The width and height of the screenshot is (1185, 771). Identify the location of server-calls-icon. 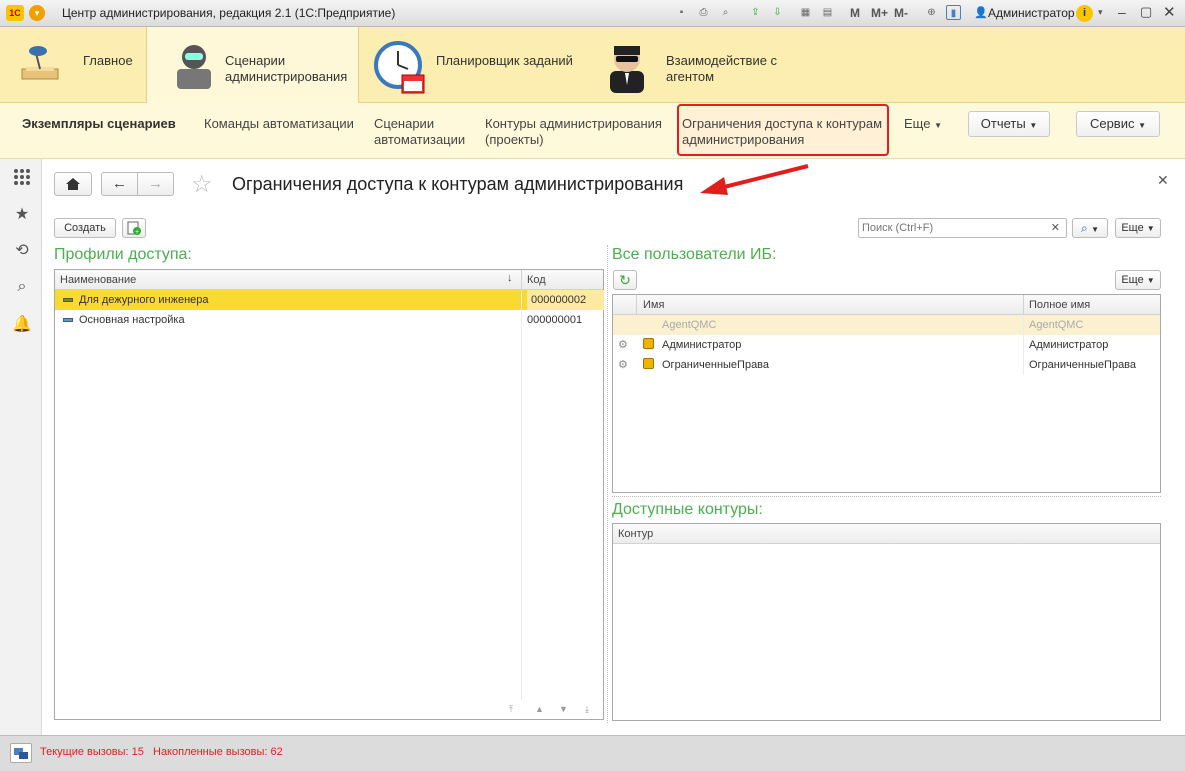
(21, 753).